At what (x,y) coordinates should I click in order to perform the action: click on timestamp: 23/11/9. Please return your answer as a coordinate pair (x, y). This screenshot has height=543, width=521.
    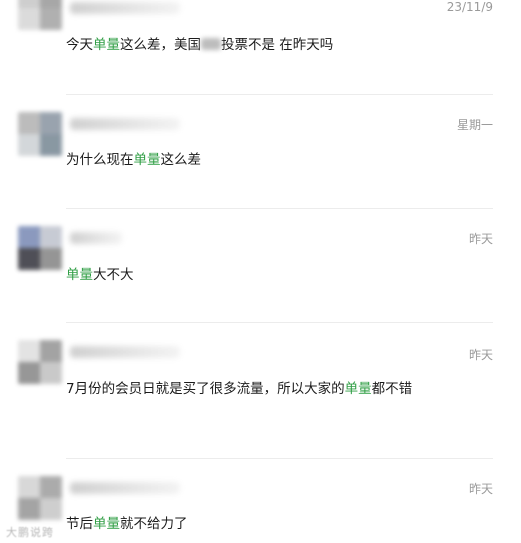
    Looking at the image, I should click on (469, 7).